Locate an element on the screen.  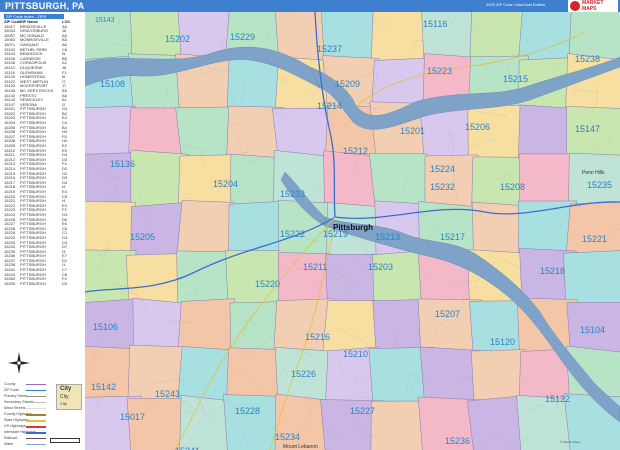
zip-code-label: 15204 is located at coordinates (225, 184).